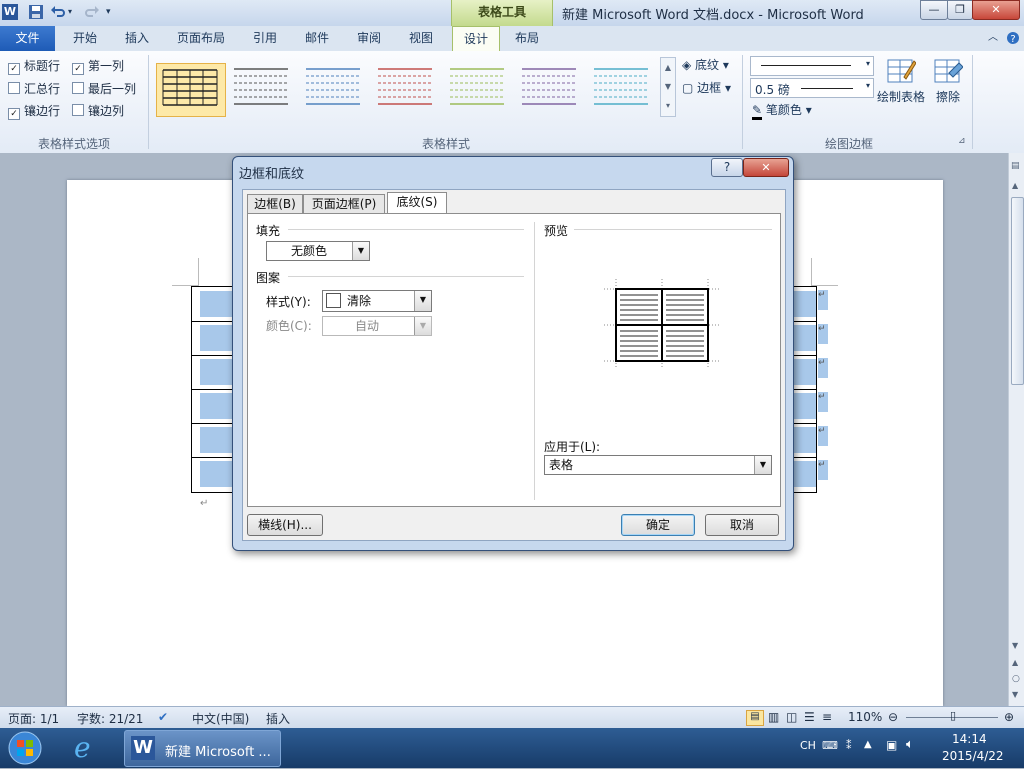 The image size is (1024, 769). Describe the element at coordinates (265, 38) in the screenshot. I see `tab-references: 引用` at that location.